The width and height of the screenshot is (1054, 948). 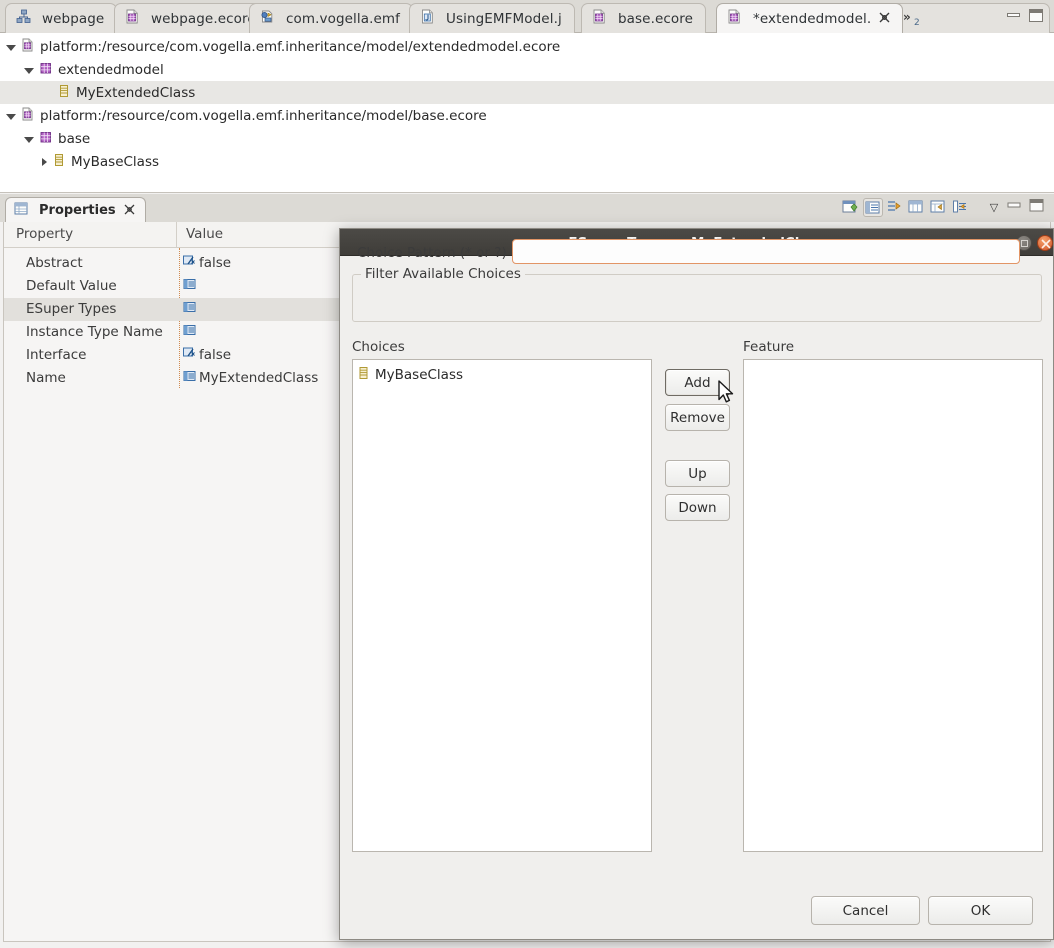 What do you see at coordinates (432, 253) in the screenshot?
I see `choice-pattern-label: Choice Pattern (* or ?)` at bounding box center [432, 253].